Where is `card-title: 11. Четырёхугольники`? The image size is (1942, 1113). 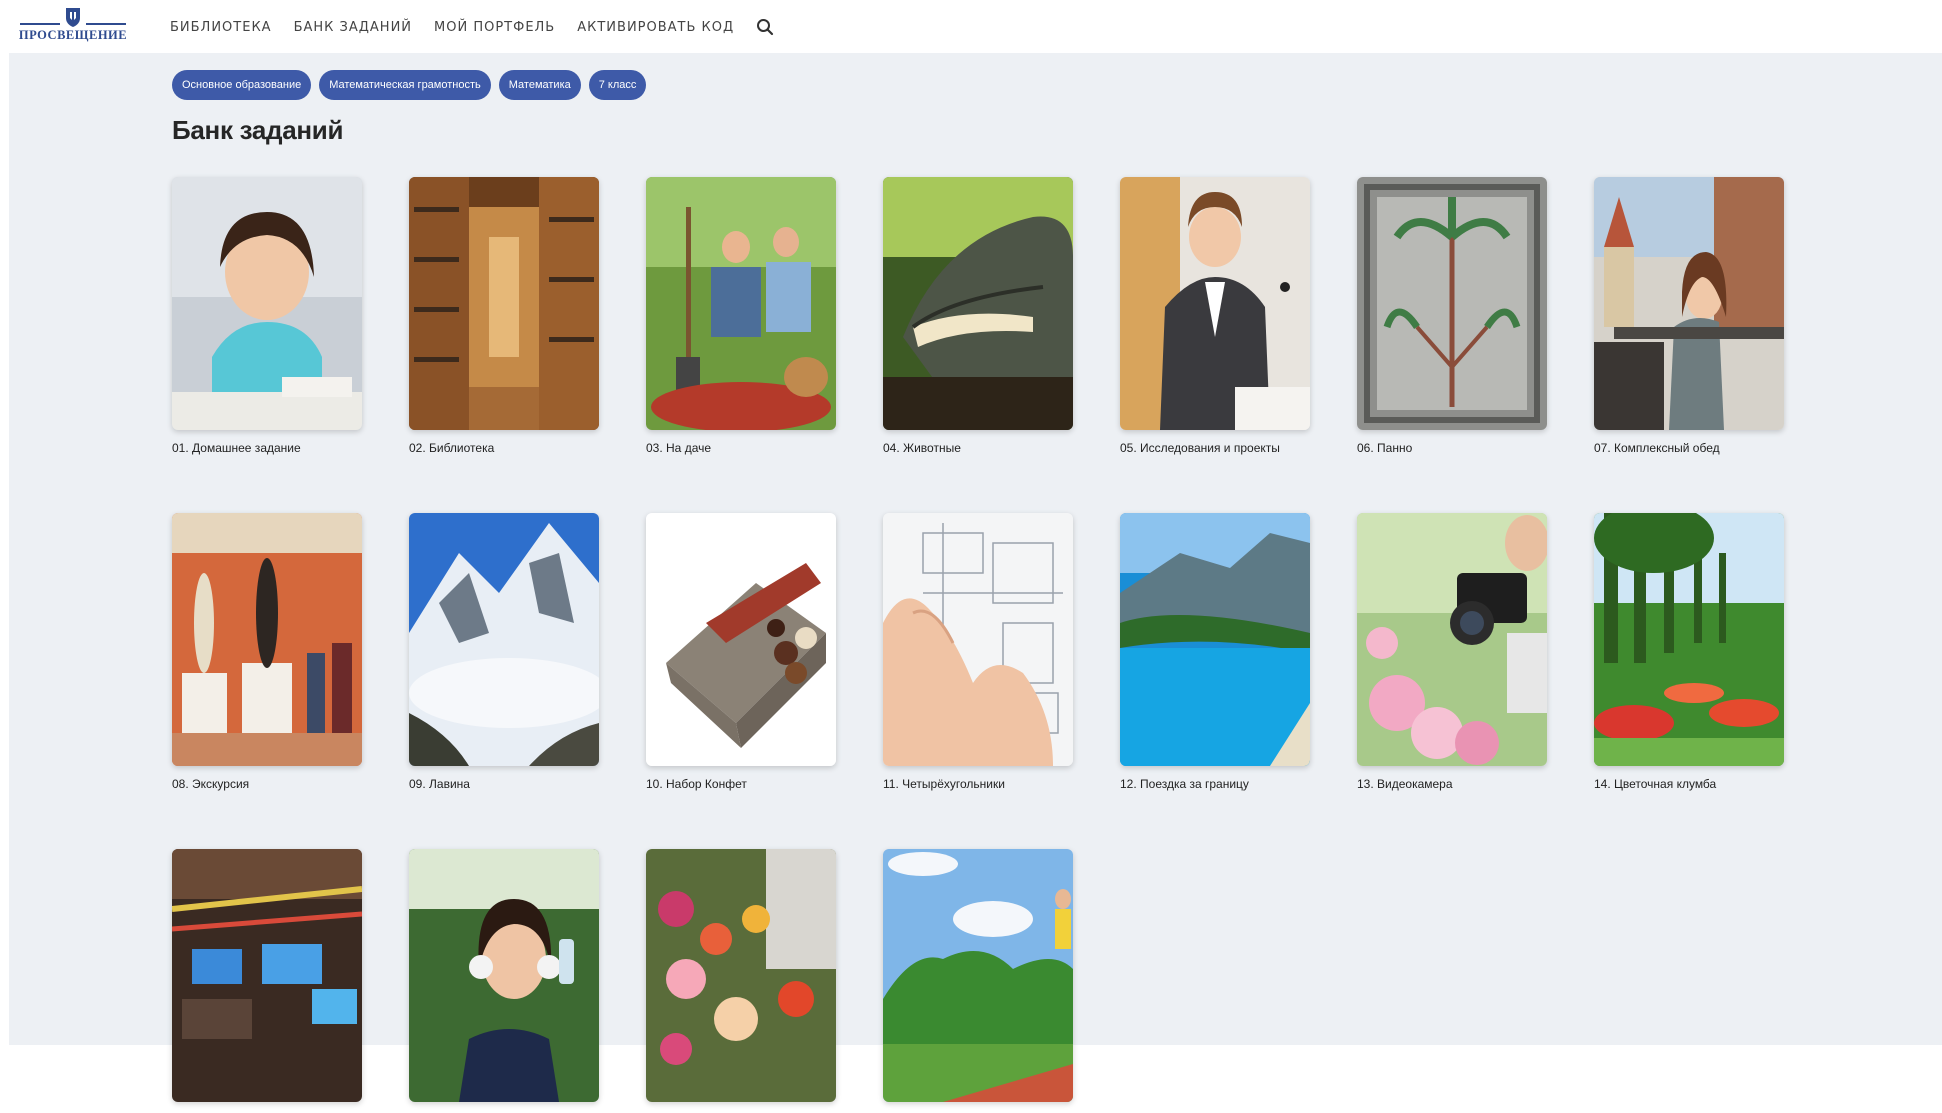 card-title: 11. Четырёхугольники is located at coordinates (944, 784).